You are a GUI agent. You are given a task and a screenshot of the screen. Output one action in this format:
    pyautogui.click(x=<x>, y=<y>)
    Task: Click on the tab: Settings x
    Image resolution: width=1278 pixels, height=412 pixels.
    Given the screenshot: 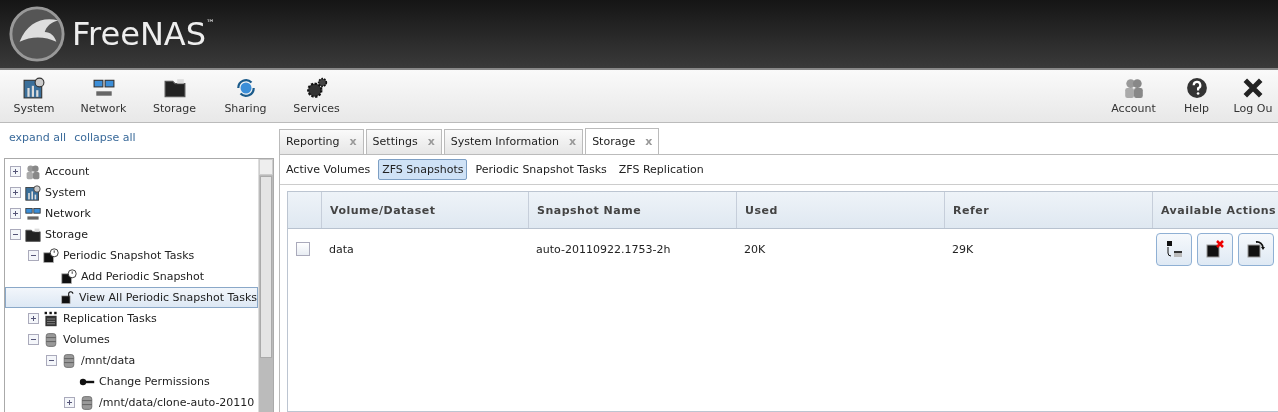 What is the action you would take?
    pyautogui.click(x=403, y=141)
    